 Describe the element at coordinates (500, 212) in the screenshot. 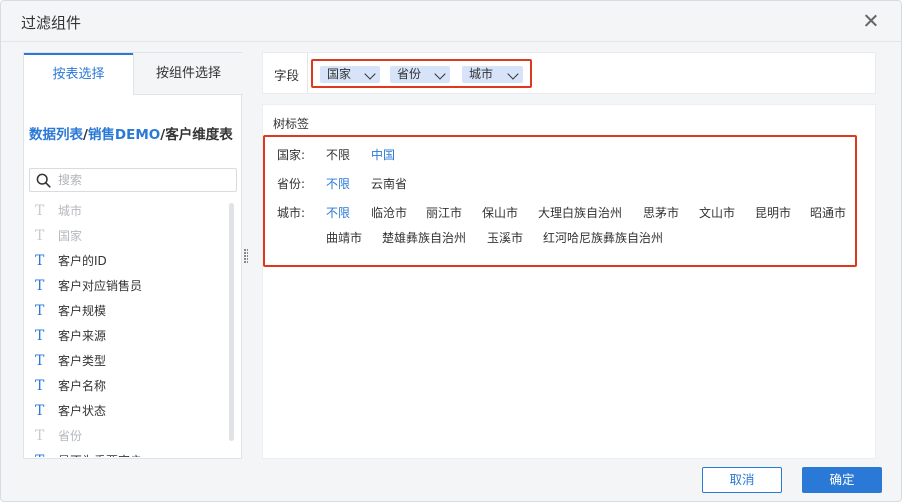

I see `filter-option: 保山市` at that location.